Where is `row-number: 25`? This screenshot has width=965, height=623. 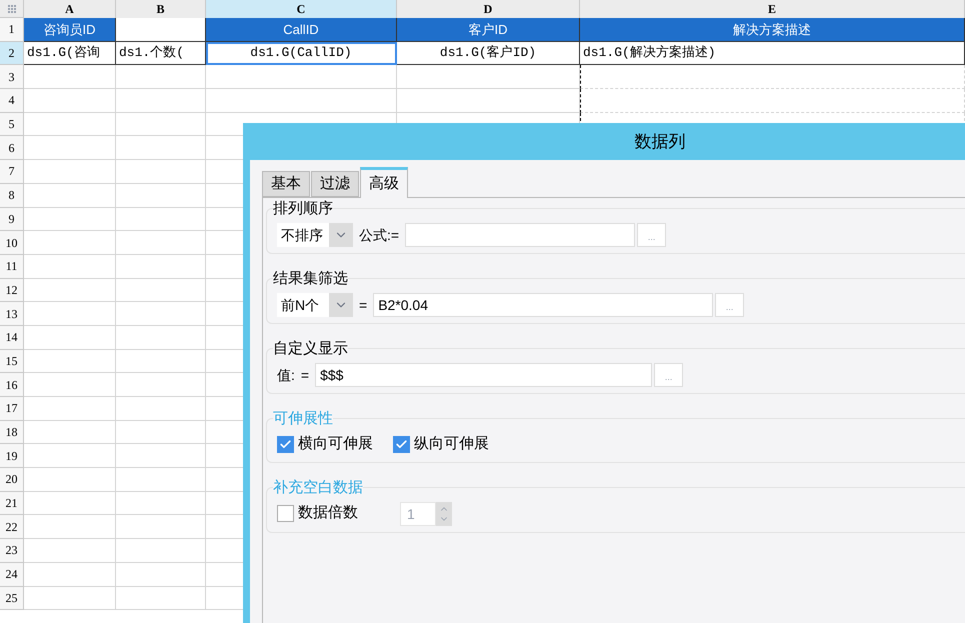 row-number: 25 is located at coordinates (12, 598).